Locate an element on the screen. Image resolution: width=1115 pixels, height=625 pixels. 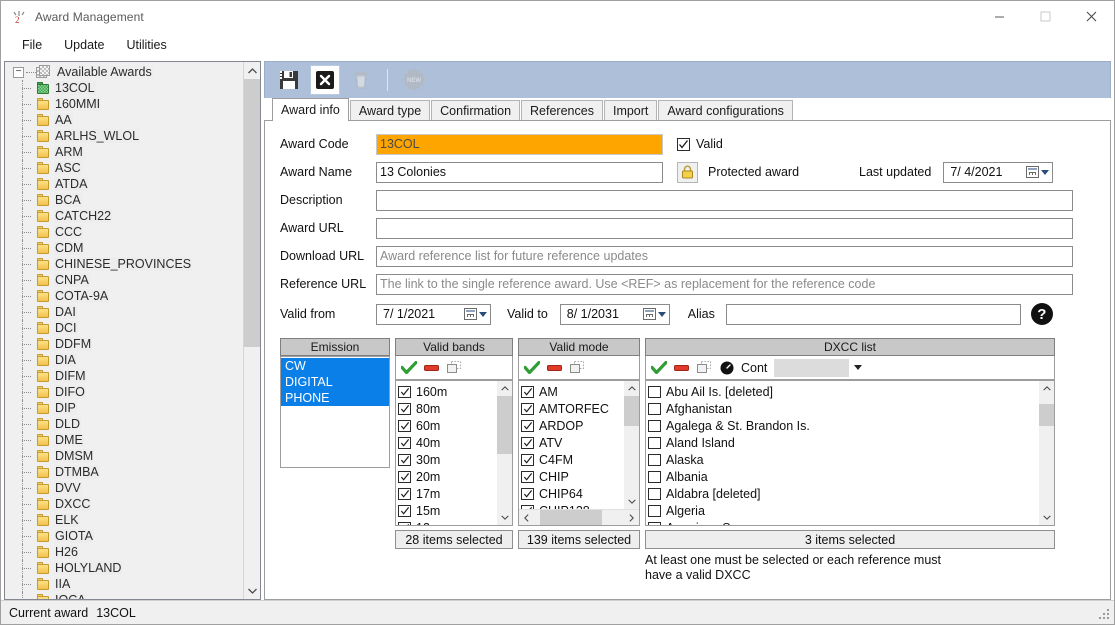
tree-item-holyland: HOLYLAND is located at coordinates (124, 568).